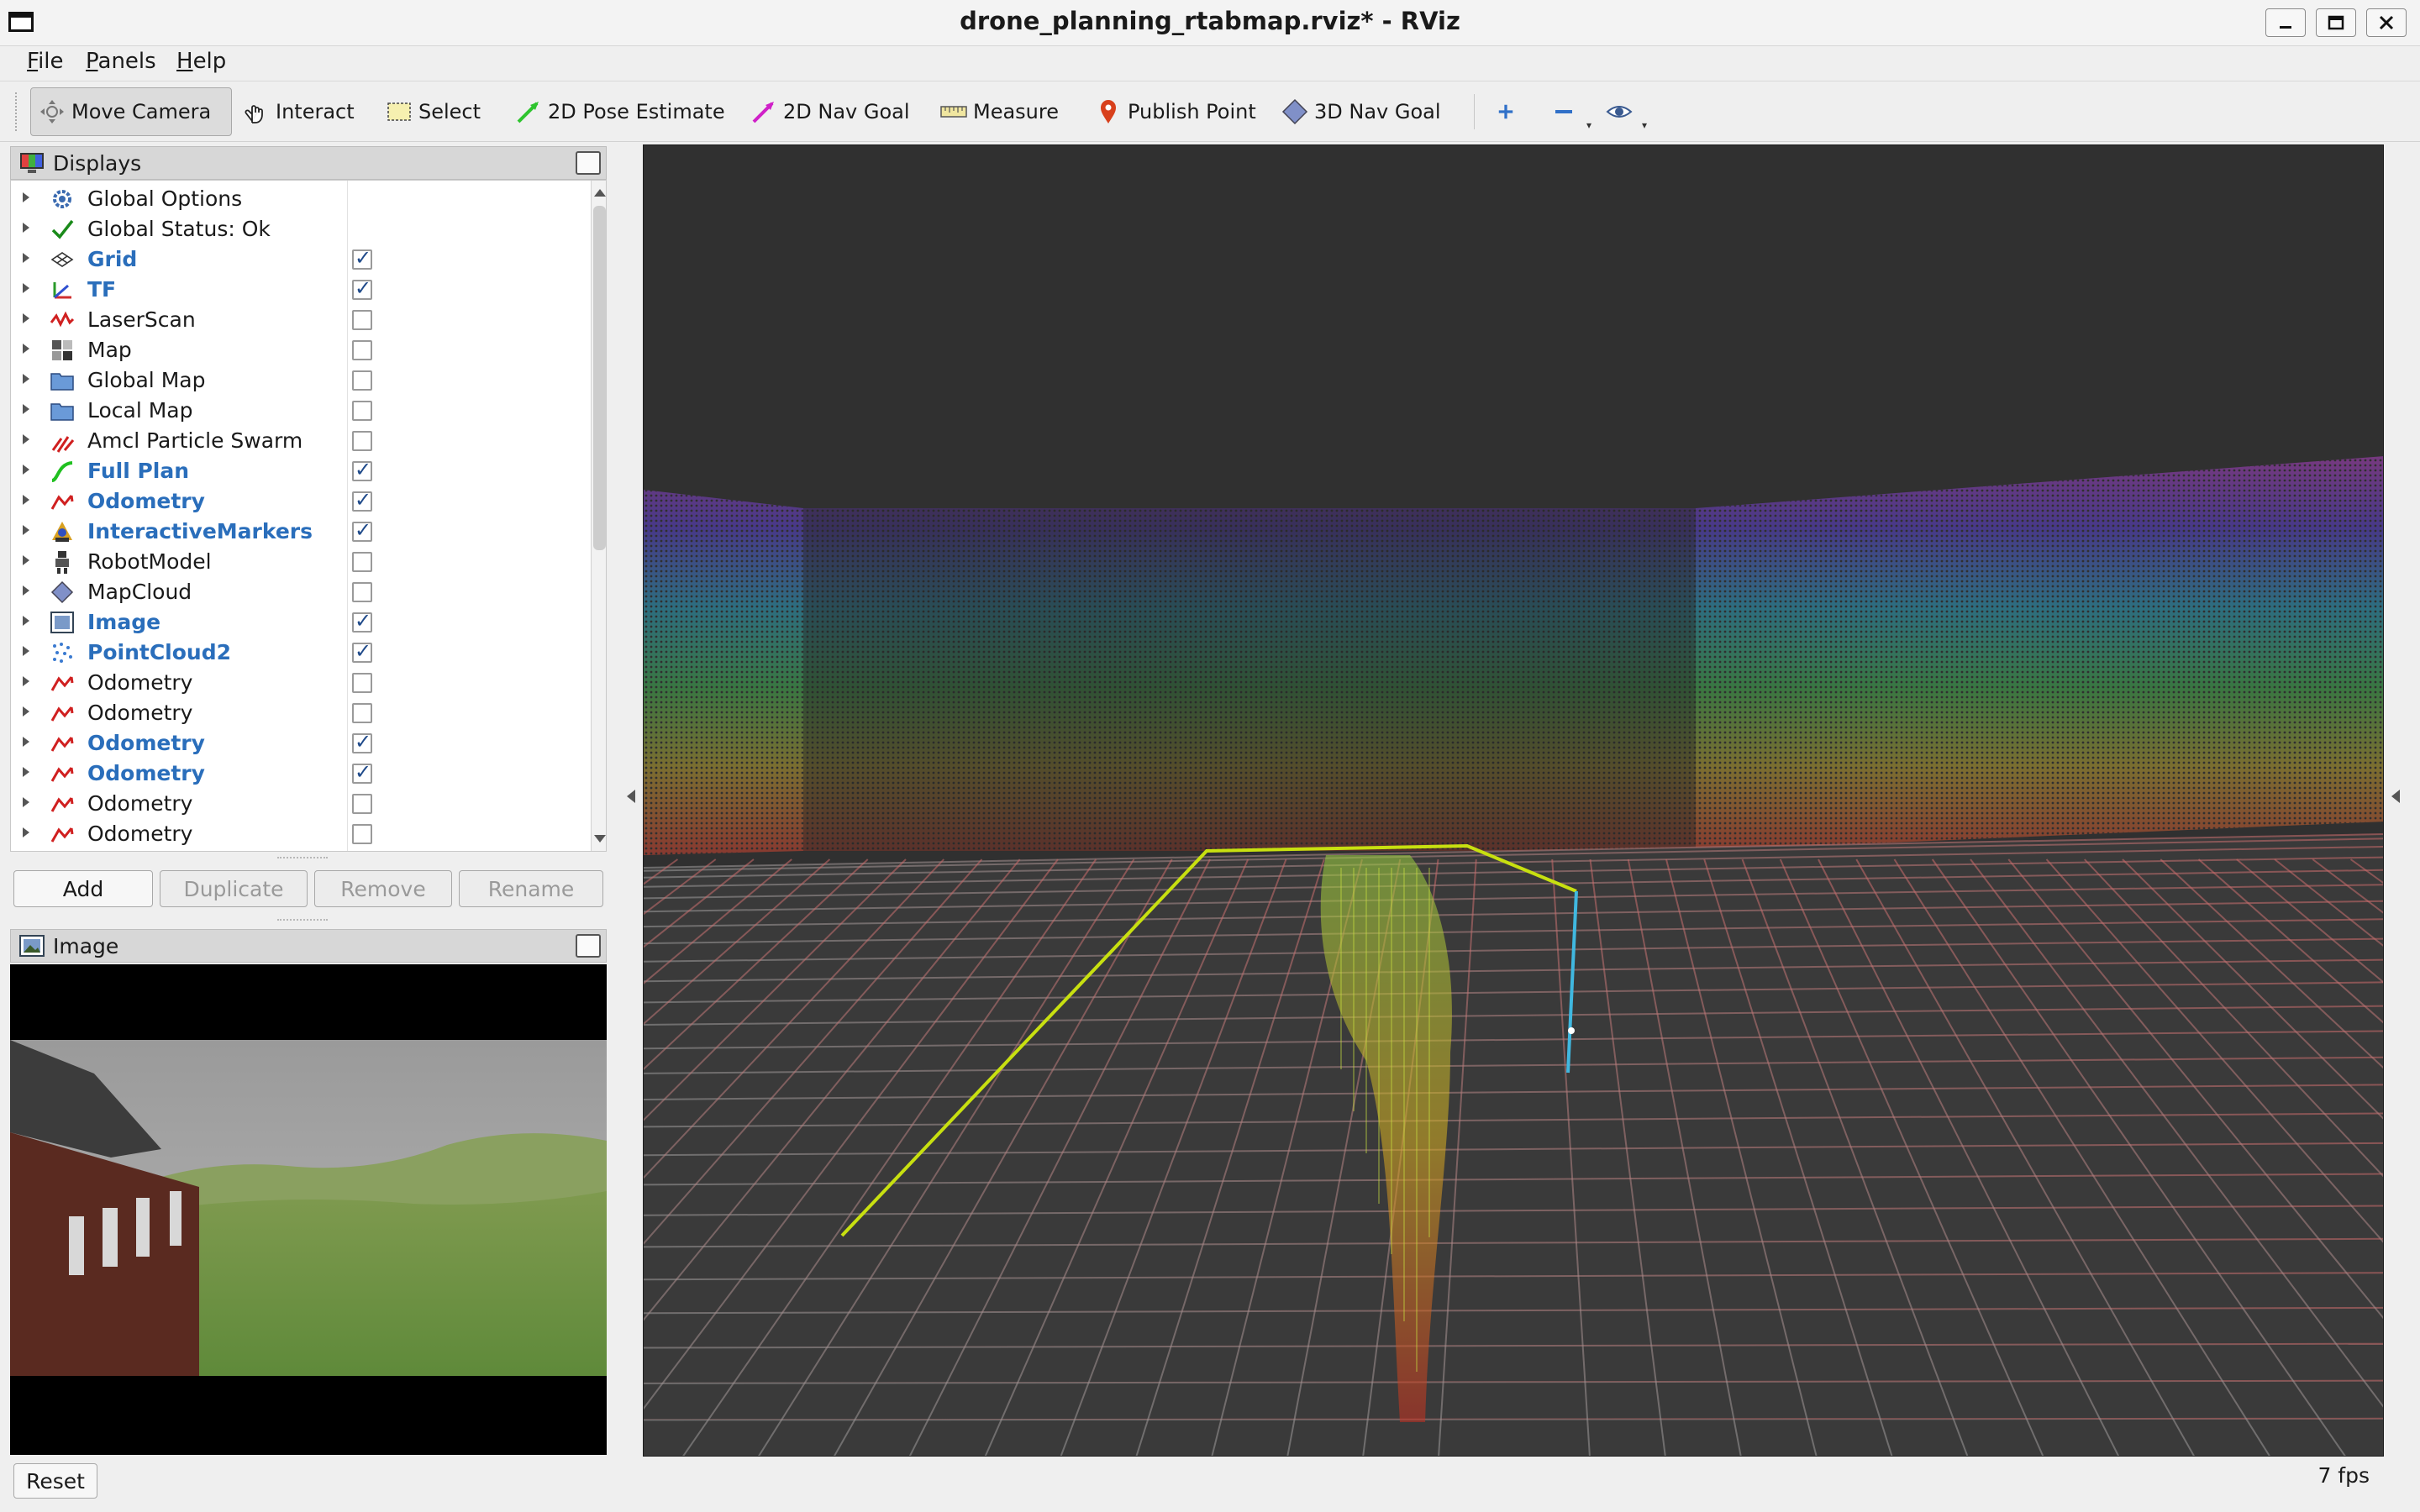 The image size is (2420, 1512). What do you see at coordinates (999, 111) in the screenshot?
I see `measure-tool: Measure` at bounding box center [999, 111].